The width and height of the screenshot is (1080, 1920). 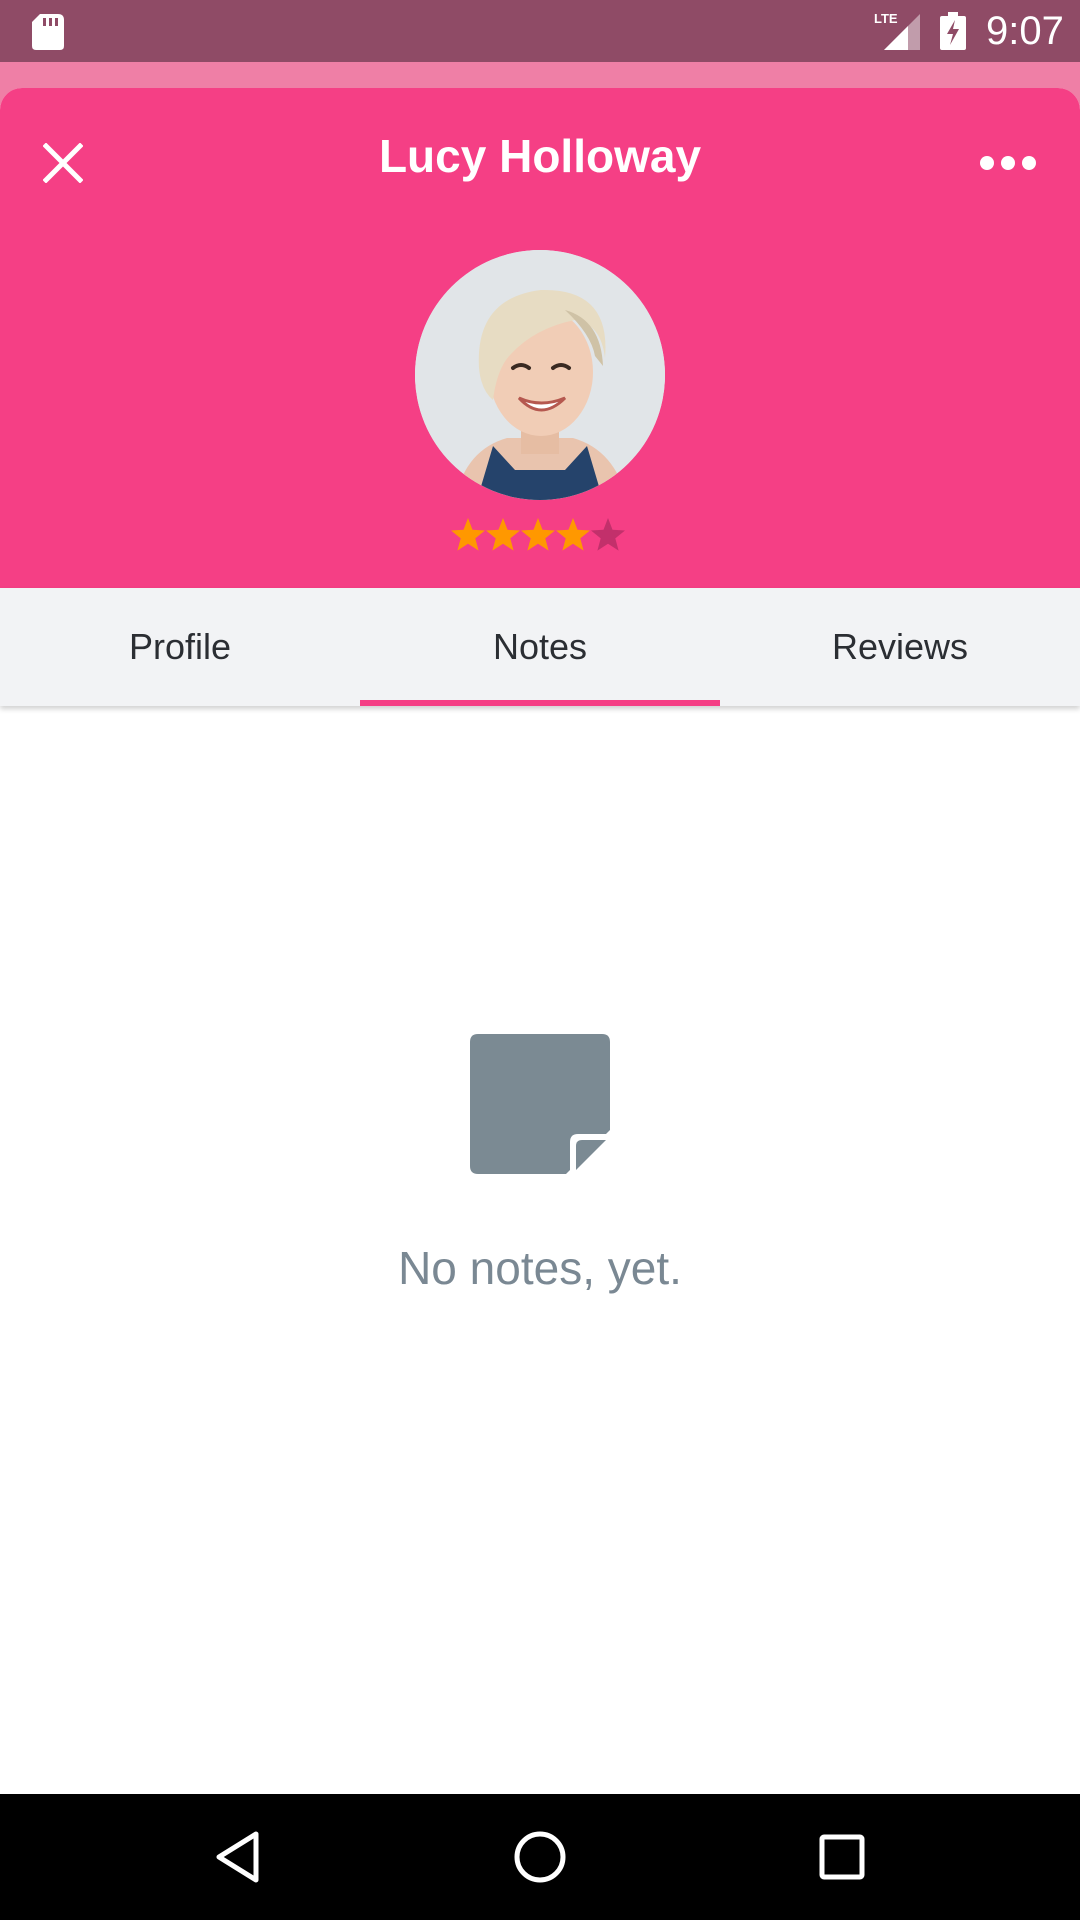 I want to click on empty-notes-message: No notes, yet., so click(x=540, y=1268).